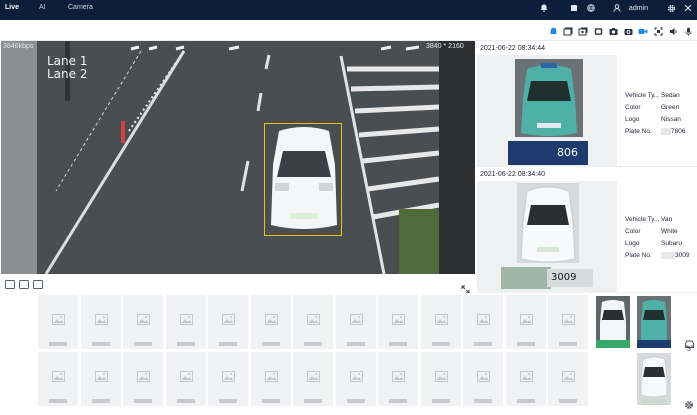  I want to click on user-icon, so click(617, 8).